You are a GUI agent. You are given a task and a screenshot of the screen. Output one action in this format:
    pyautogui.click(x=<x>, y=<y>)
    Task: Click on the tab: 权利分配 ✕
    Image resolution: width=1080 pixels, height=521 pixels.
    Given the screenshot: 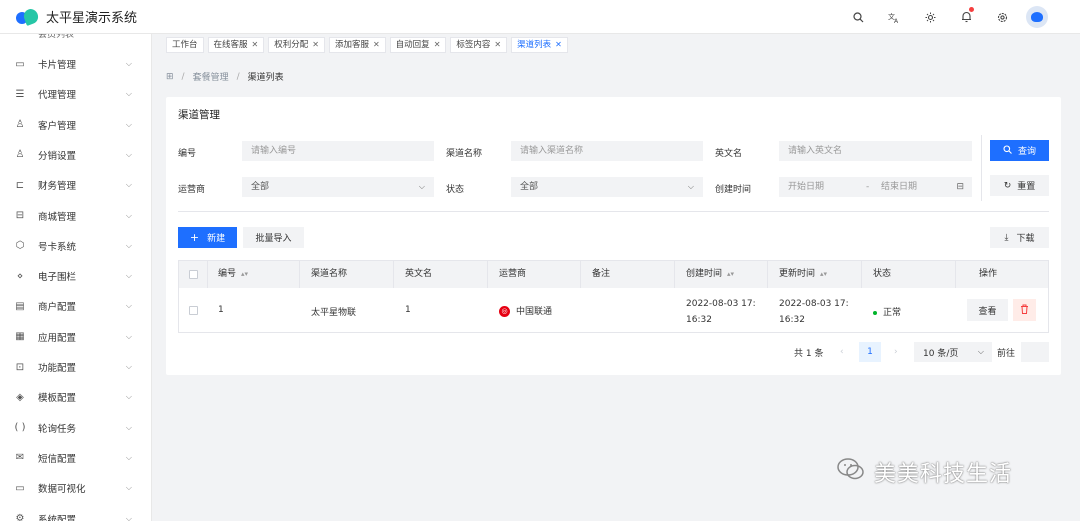 What is the action you would take?
    pyautogui.click(x=296, y=45)
    